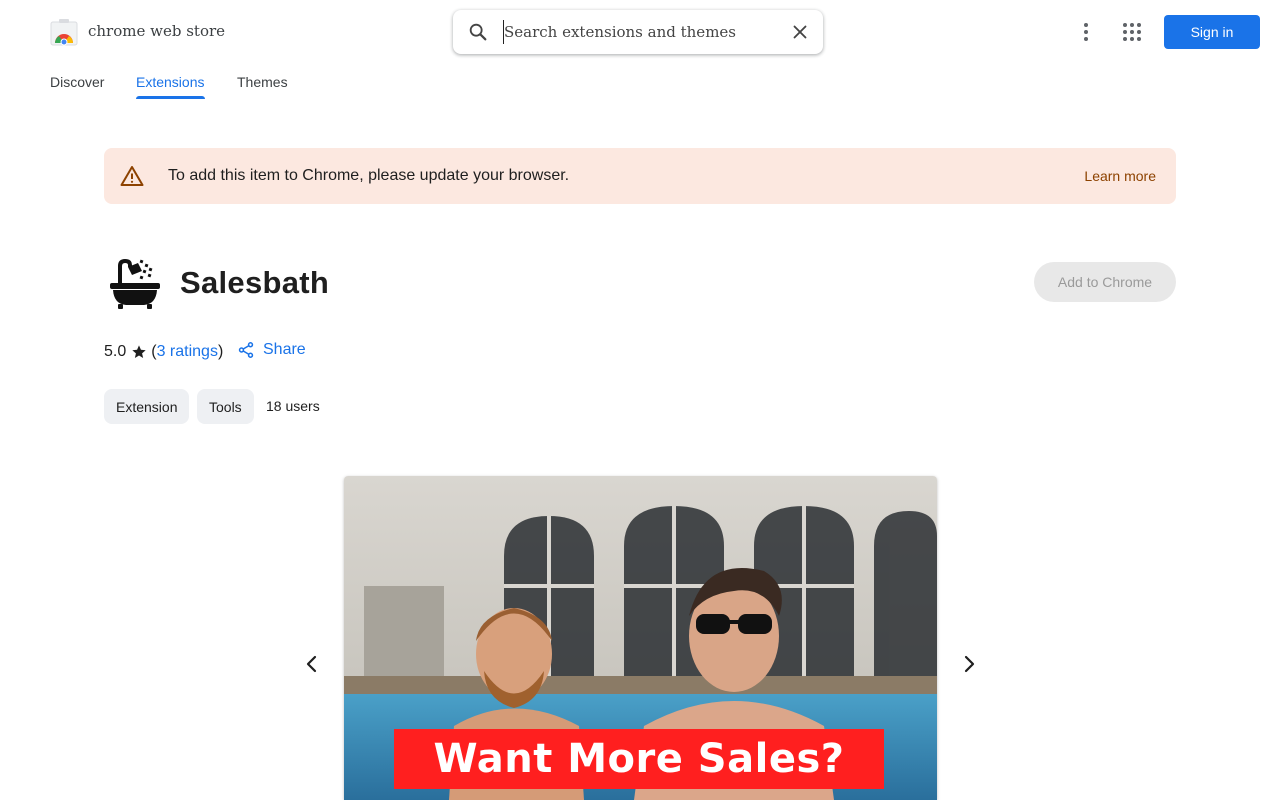 The width and height of the screenshot is (1280, 800). What do you see at coordinates (187, 352) in the screenshot?
I see `ratings-link: 3 ratings` at bounding box center [187, 352].